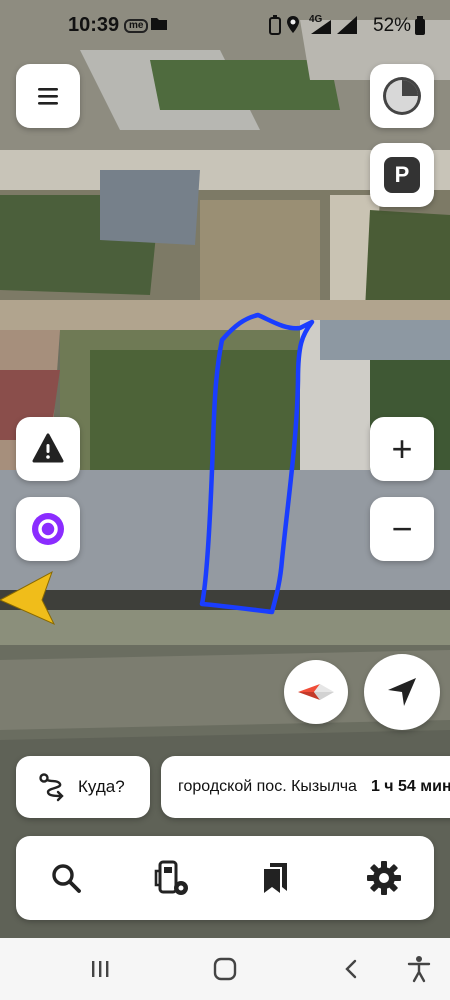  I want to click on route-suggestion-card: городской пос. Кызылча 1 ч 54 мин, so click(305, 787).